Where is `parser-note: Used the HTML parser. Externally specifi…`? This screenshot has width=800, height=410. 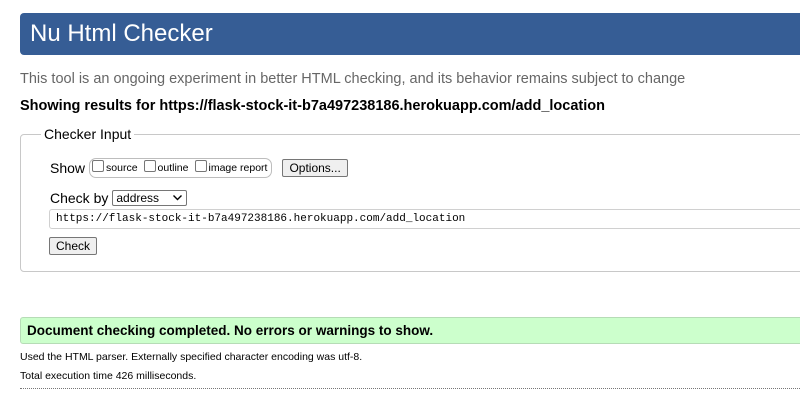
parser-note: Used the HTML parser. Externally specifi… is located at coordinates (191, 357).